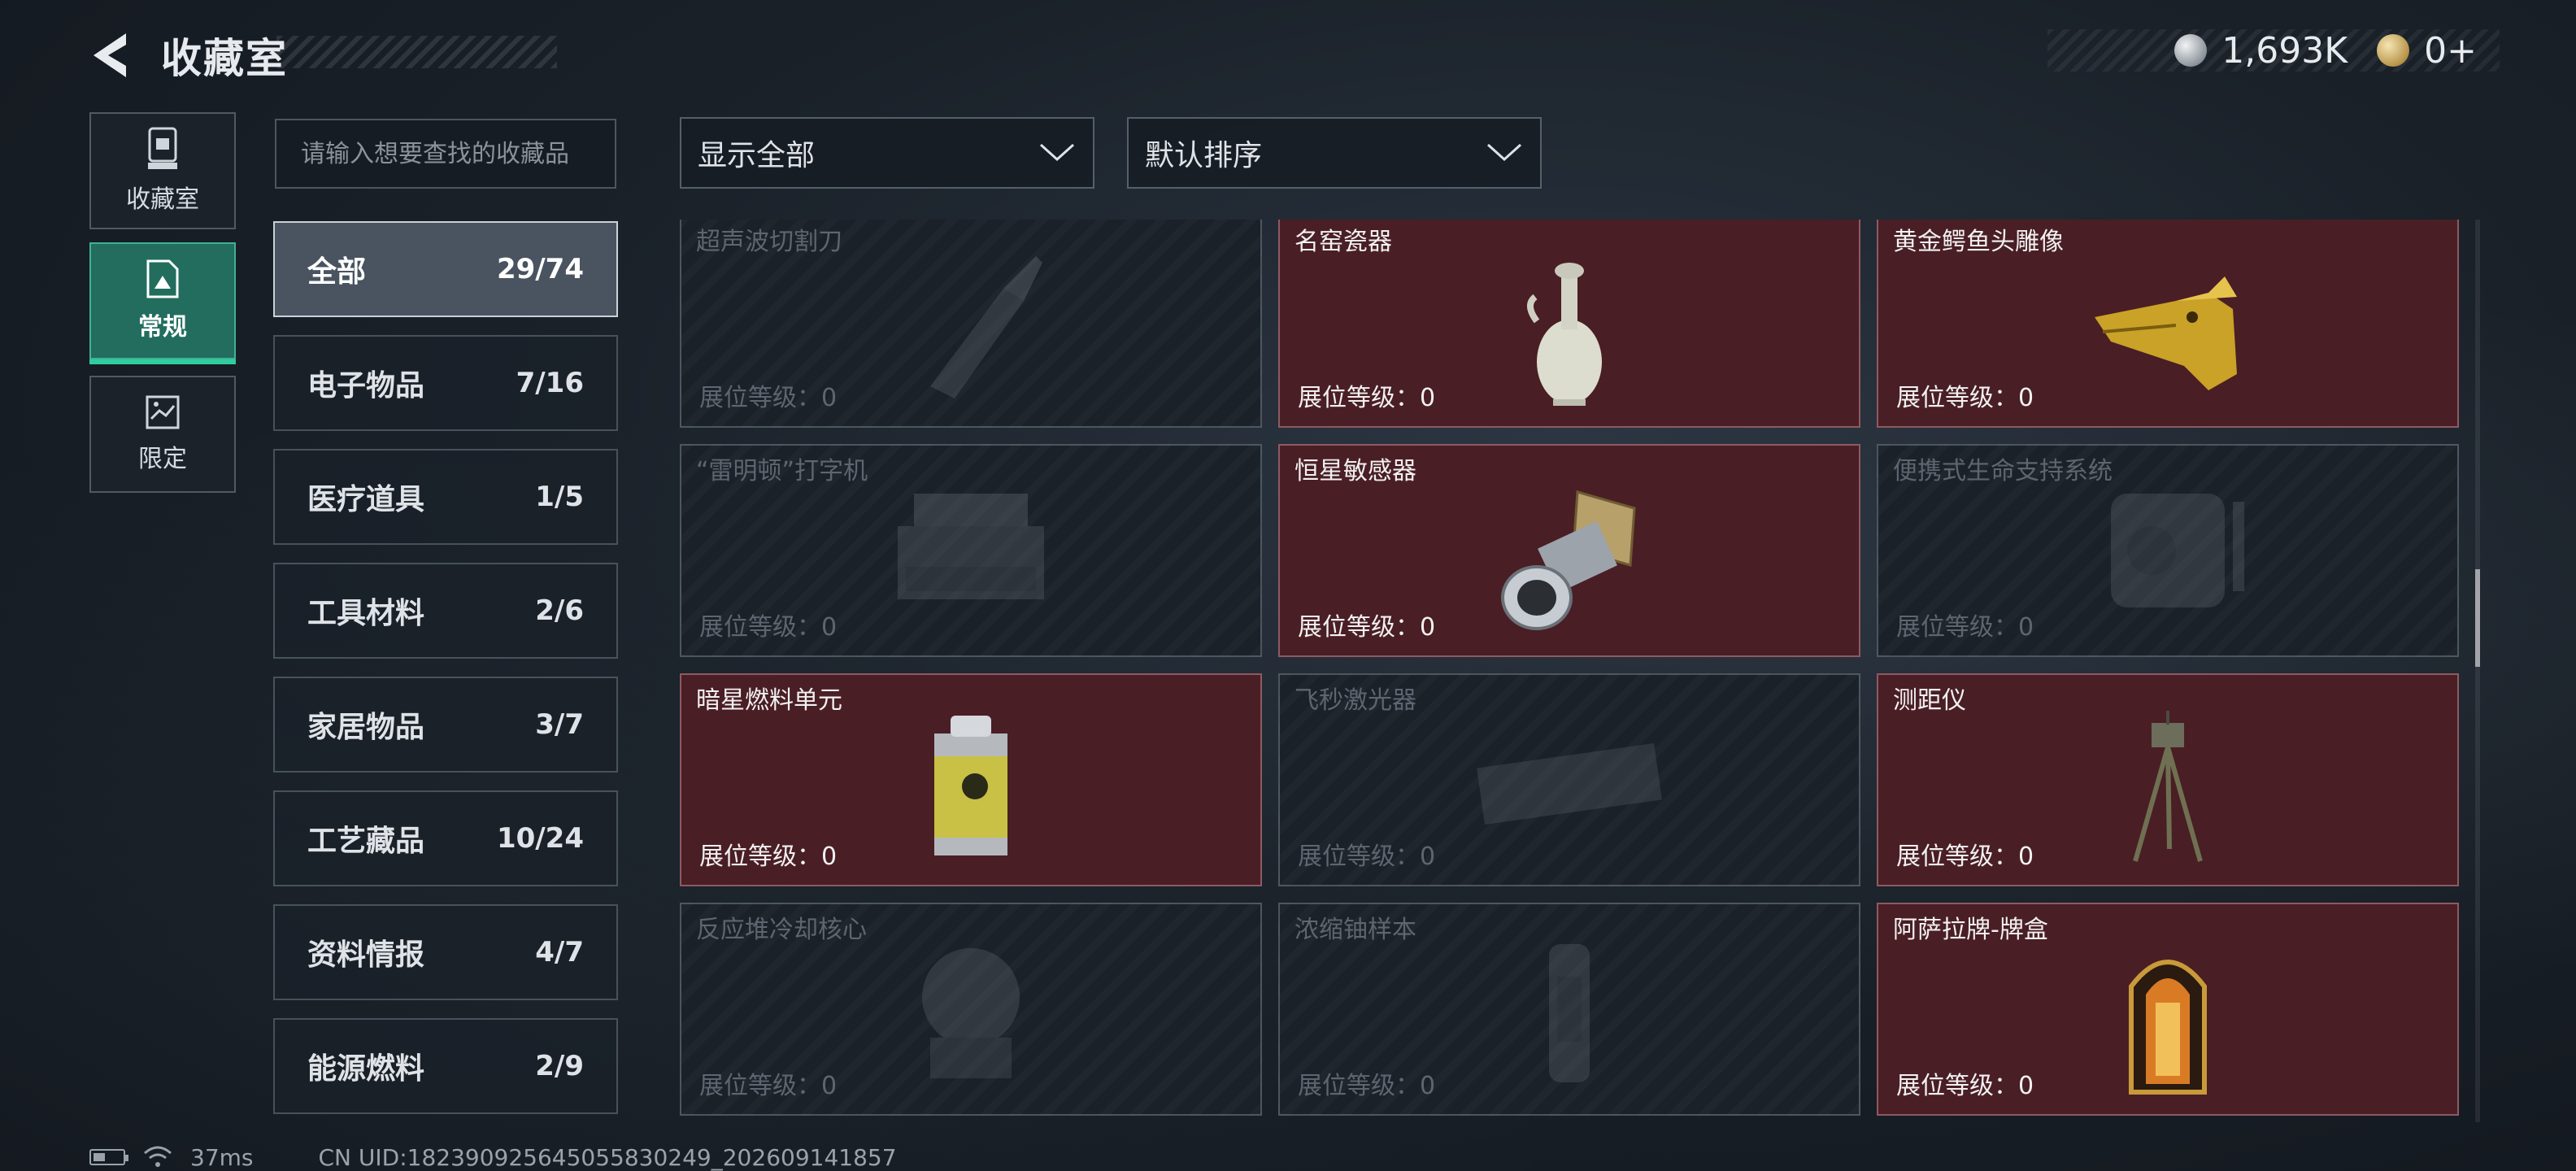  I want to click on collectible-card: 浓缩铀样本 展位等级：0, so click(1569, 1010).